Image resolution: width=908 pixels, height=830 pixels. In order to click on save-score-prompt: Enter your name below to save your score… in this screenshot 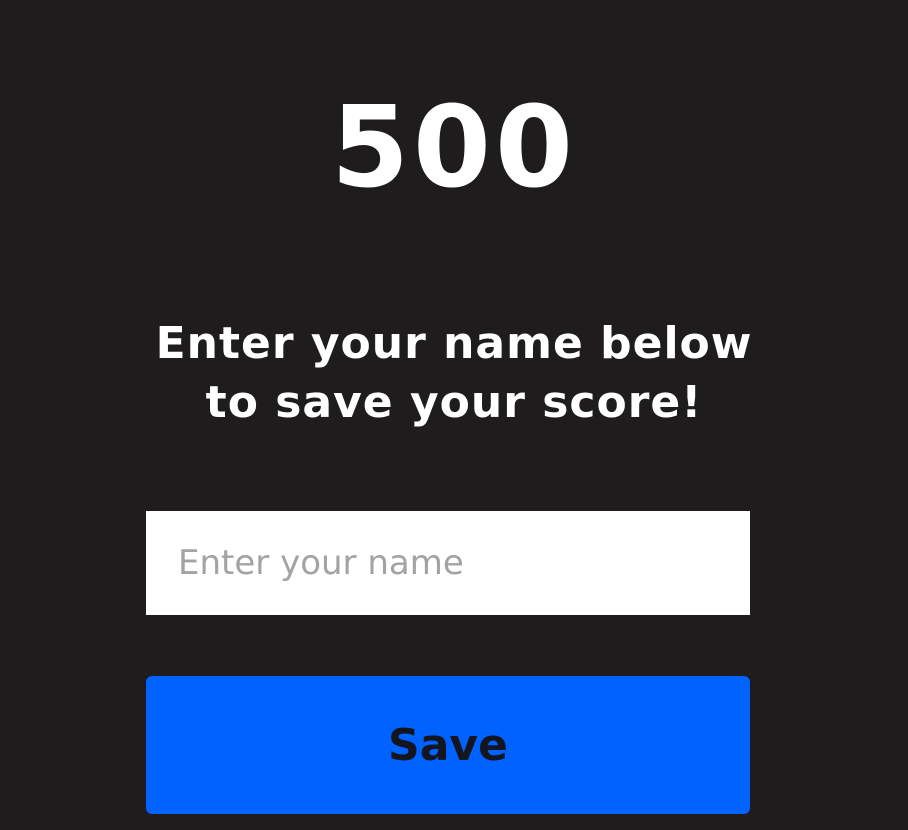, I will do `click(454, 373)`.